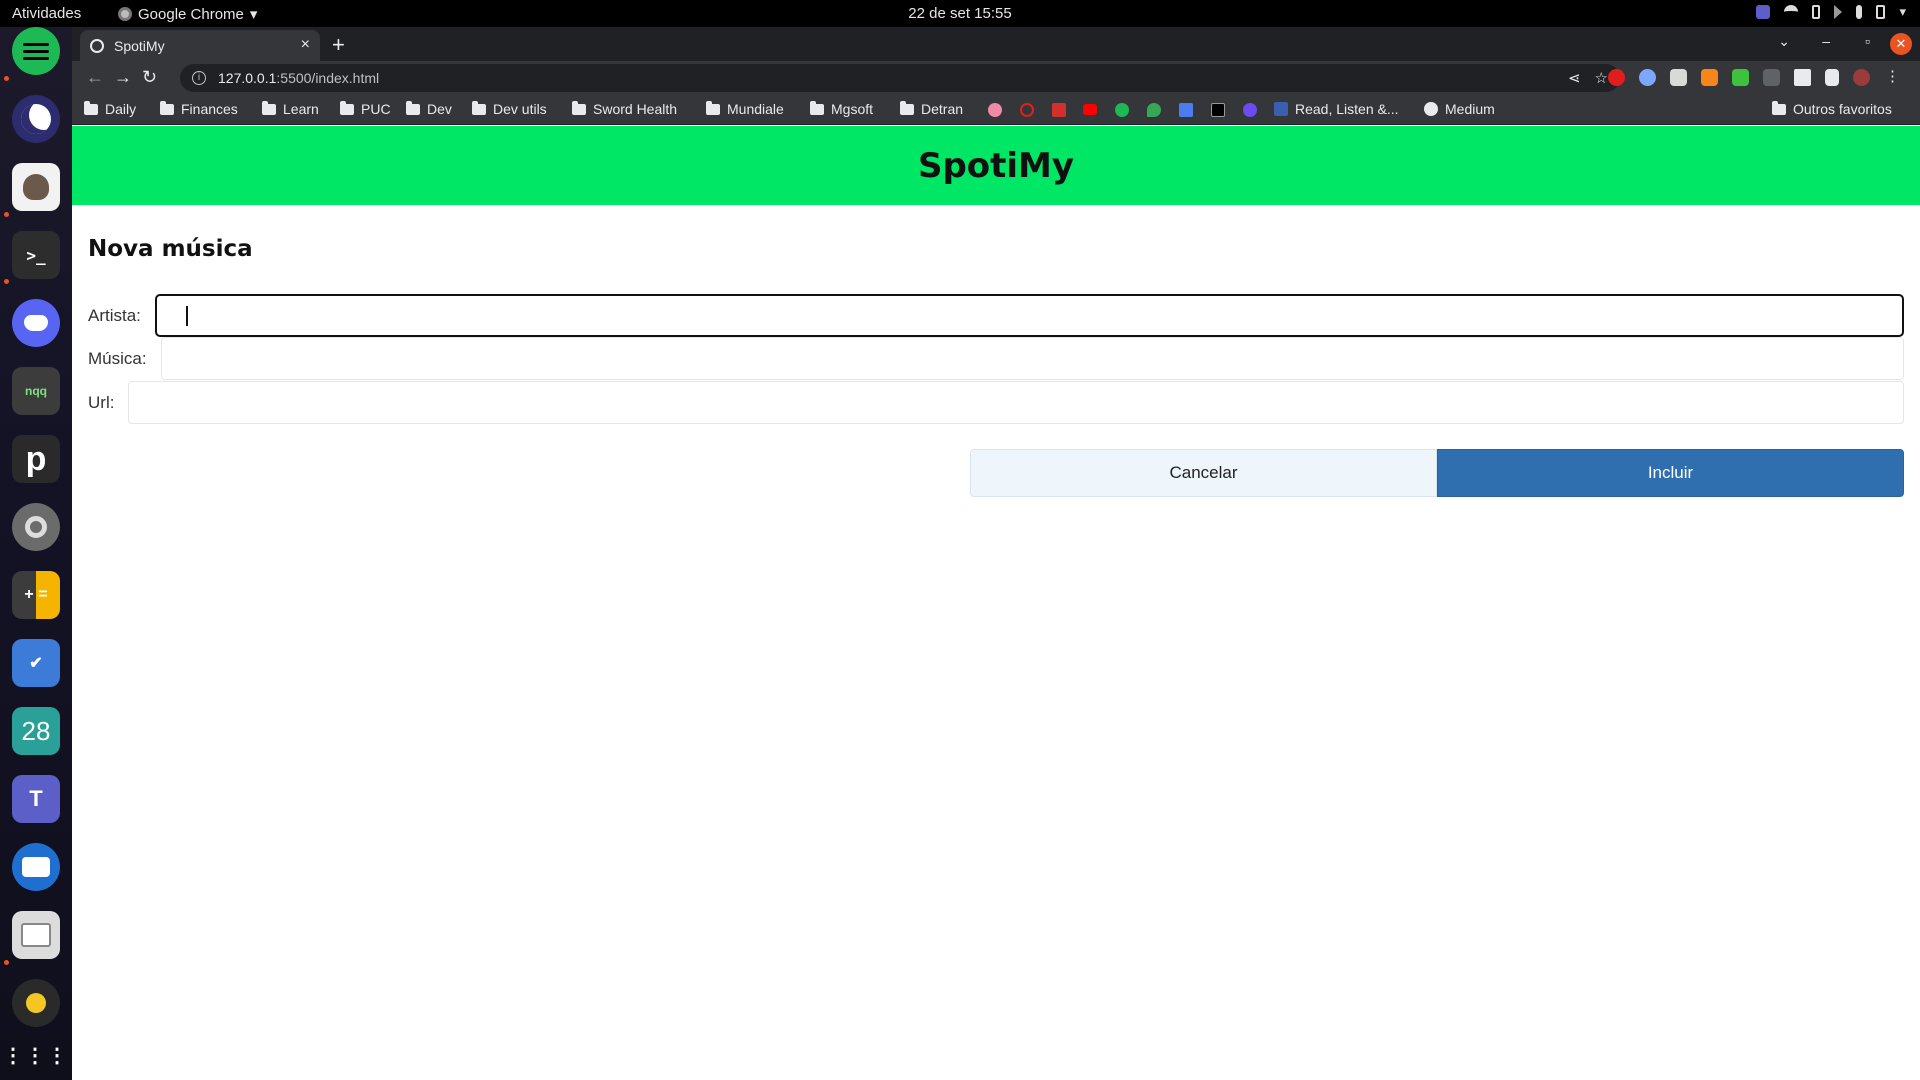 Image resolution: width=1920 pixels, height=1080 pixels. Describe the element at coordinates (1090, 109) in the screenshot. I see `youtube-icon` at that location.